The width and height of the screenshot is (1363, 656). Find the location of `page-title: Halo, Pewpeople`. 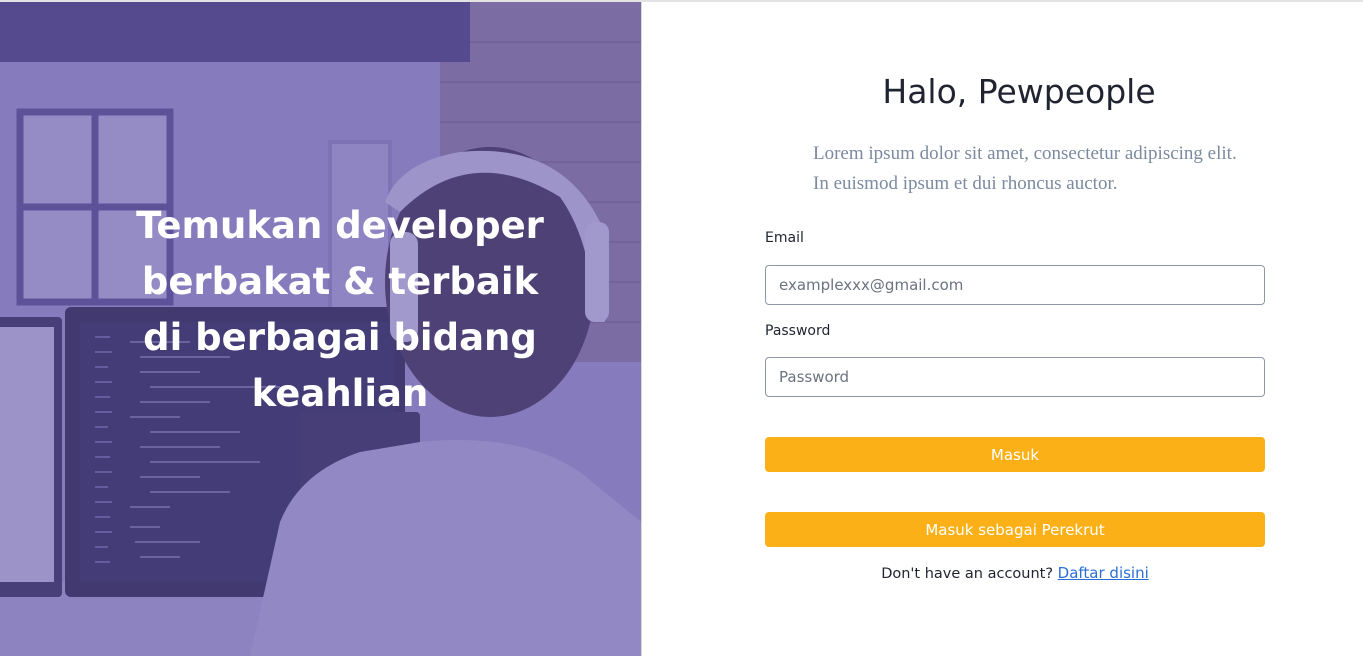

page-title: Halo, Pewpeople is located at coordinates (1019, 91).